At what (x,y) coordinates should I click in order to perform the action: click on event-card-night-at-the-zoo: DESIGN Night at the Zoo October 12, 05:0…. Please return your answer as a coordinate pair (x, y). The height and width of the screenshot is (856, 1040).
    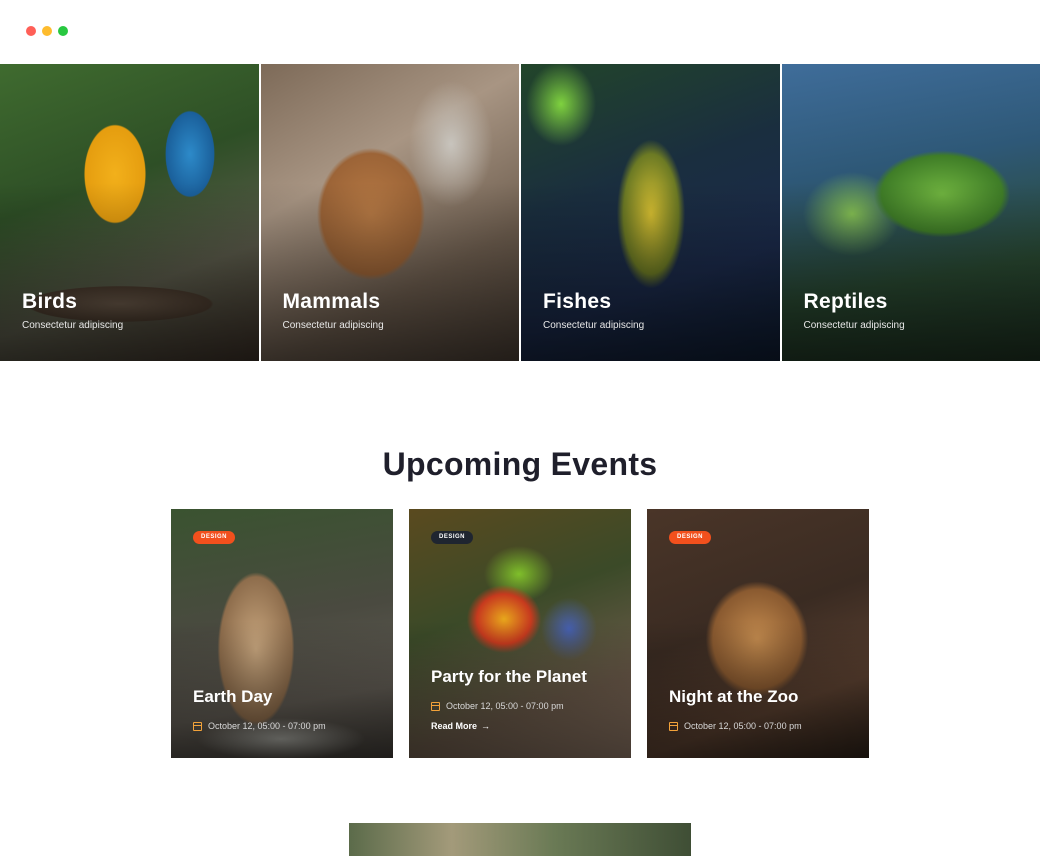
    Looking at the image, I should click on (758, 633).